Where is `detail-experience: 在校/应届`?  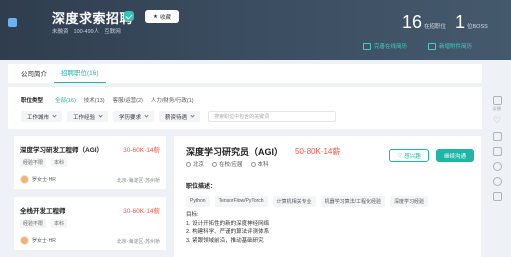 detail-experience: 在校/应届 is located at coordinates (227, 164).